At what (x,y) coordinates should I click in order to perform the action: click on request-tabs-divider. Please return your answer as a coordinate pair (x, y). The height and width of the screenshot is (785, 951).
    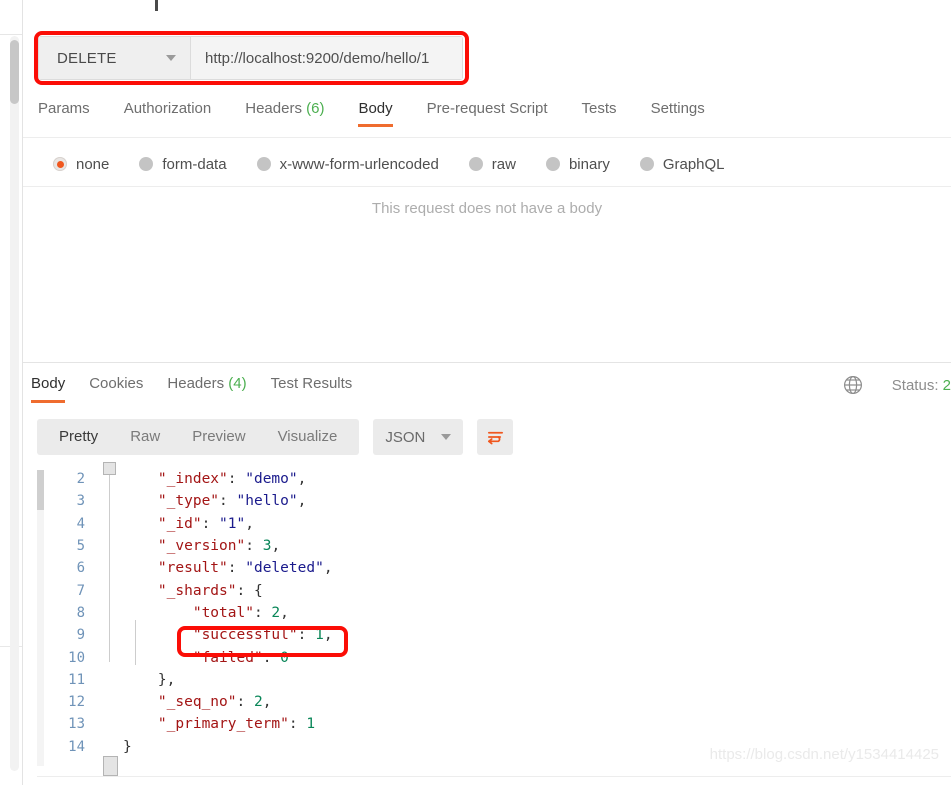
    Looking at the image, I should click on (487, 137).